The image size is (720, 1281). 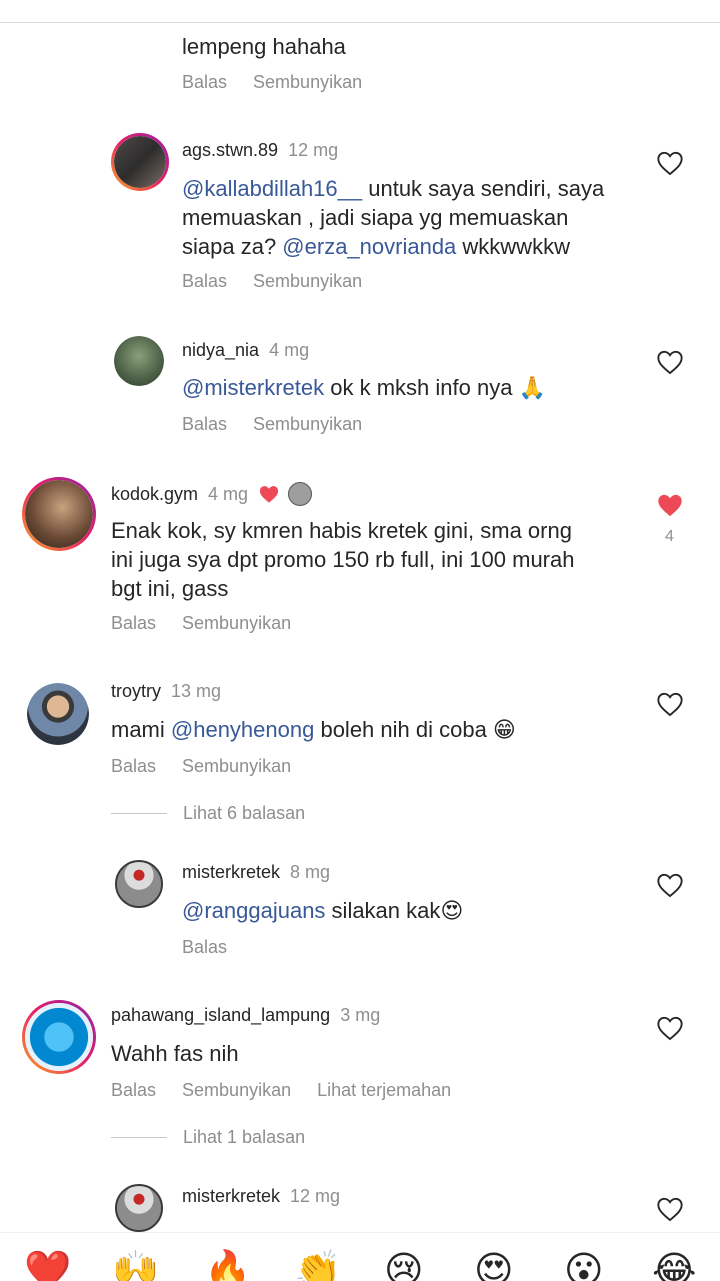 I want to click on comment-text: @misterkretek ok k mksh info nya 🙏, so click(x=364, y=387).